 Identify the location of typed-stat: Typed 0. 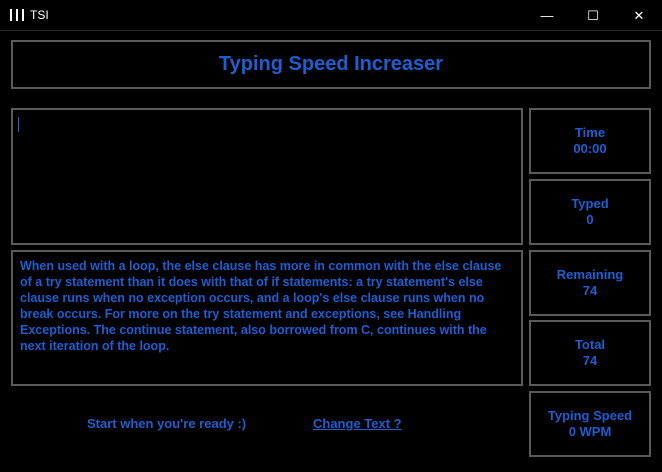
(590, 212).